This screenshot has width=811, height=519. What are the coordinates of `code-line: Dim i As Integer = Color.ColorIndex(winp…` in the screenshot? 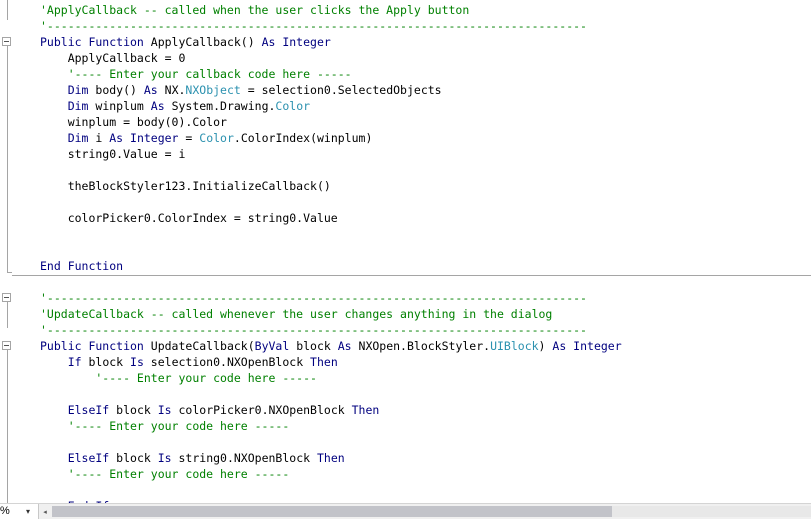 It's located at (331, 138).